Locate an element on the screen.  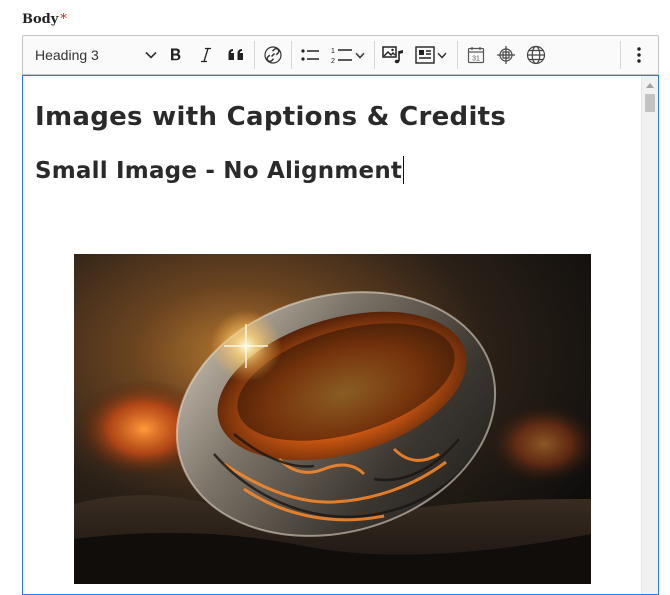
numbered-list-icon: 12 is located at coordinates (342, 55).